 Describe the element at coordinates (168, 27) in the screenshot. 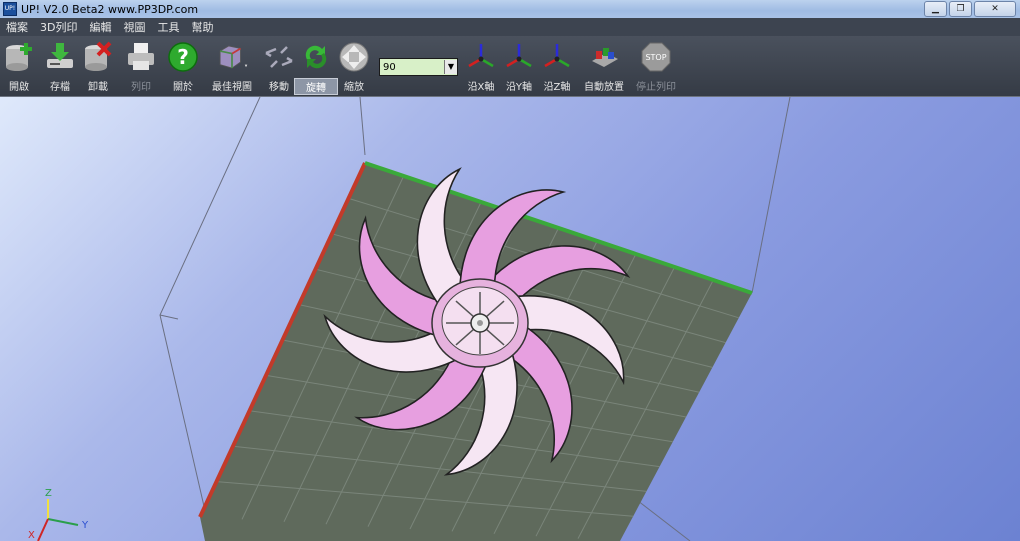

I see `menu-tools: 工具` at that location.